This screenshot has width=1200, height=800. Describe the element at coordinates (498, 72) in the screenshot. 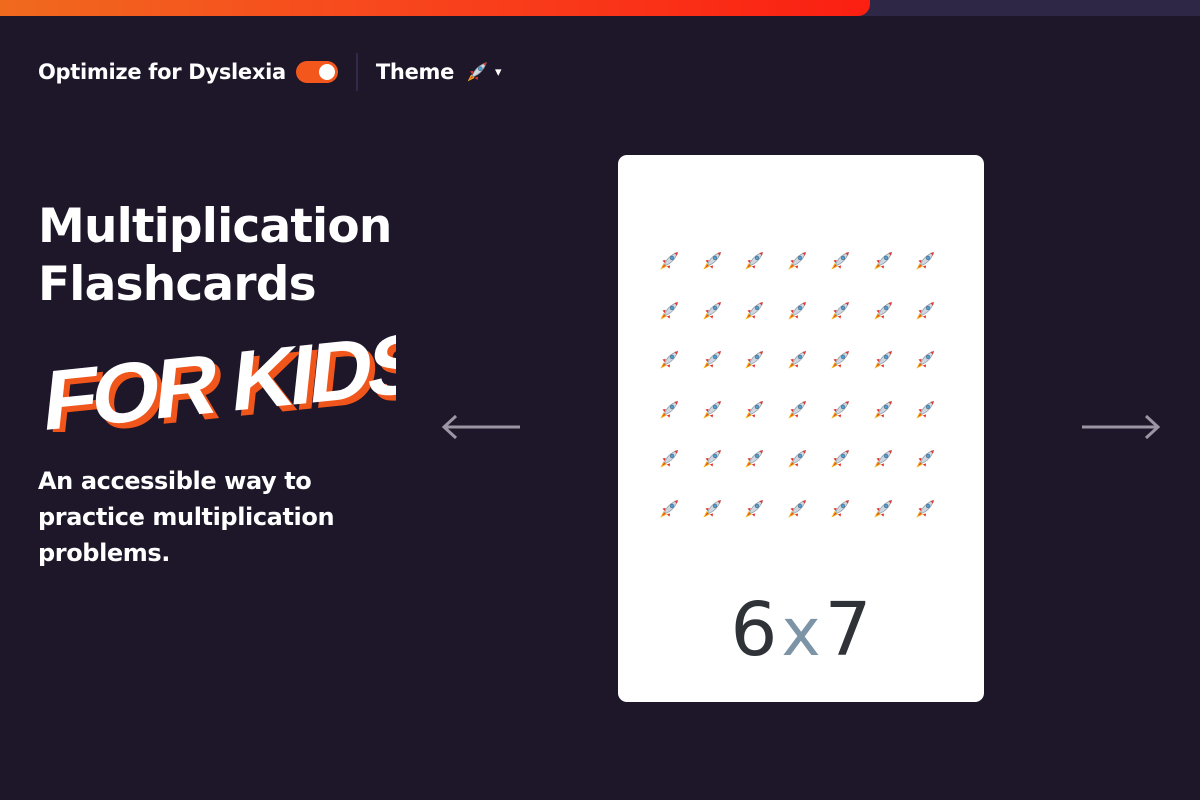

I see `chevron-down-icon: ▾` at that location.